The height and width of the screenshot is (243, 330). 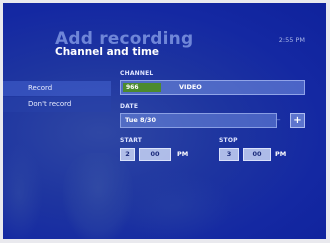 I want to click on stop-ampm: PM, so click(x=280, y=154).